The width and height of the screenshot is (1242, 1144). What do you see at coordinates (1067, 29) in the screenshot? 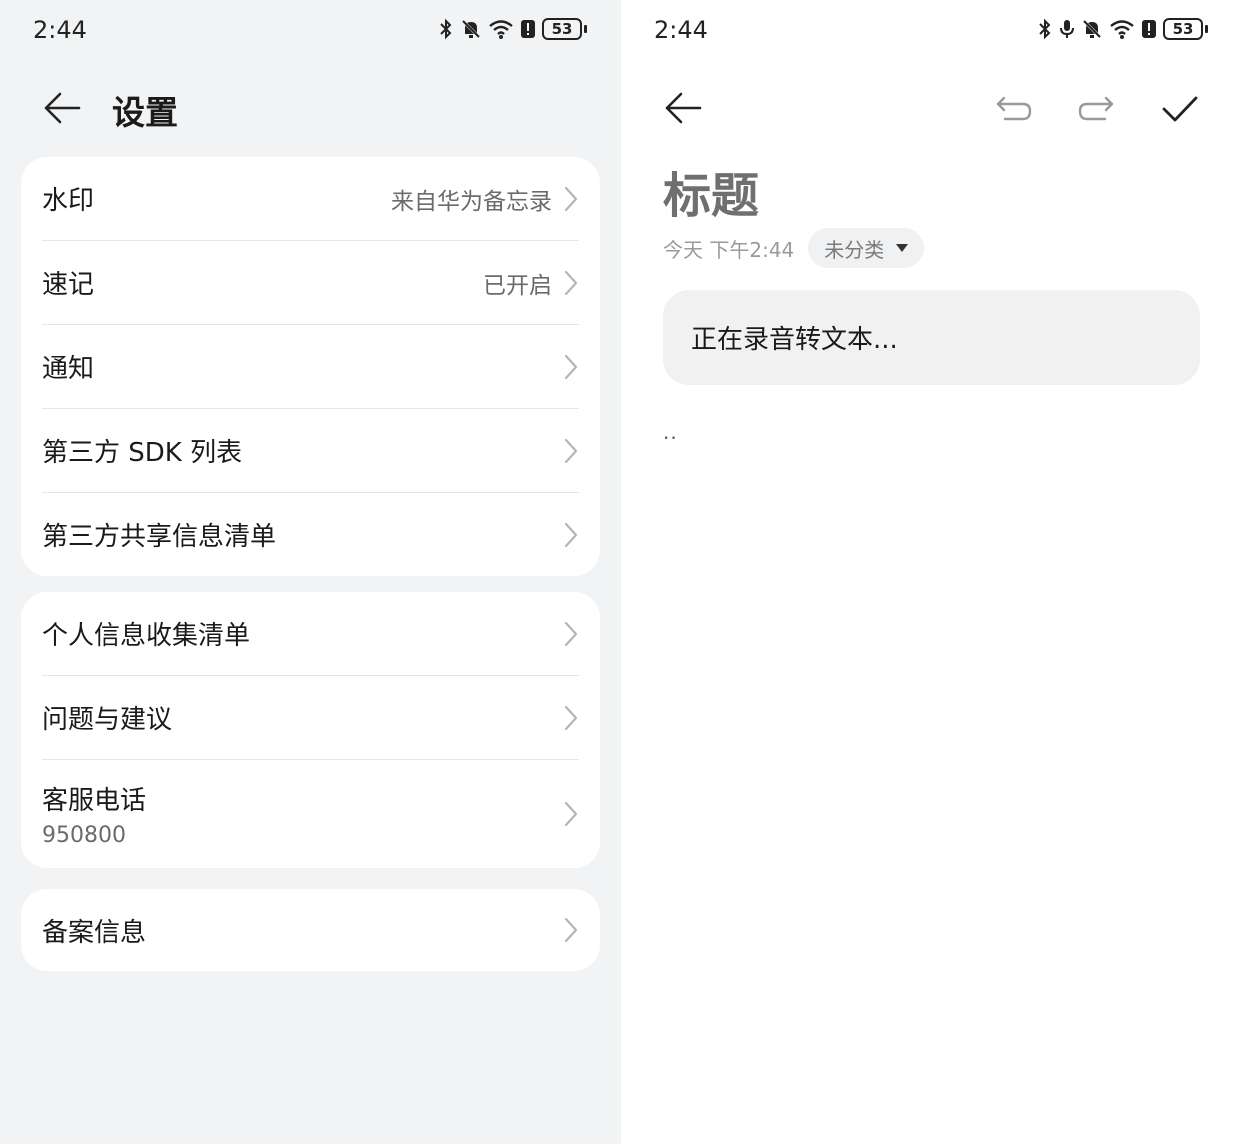
I see `microphone-icon` at bounding box center [1067, 29].